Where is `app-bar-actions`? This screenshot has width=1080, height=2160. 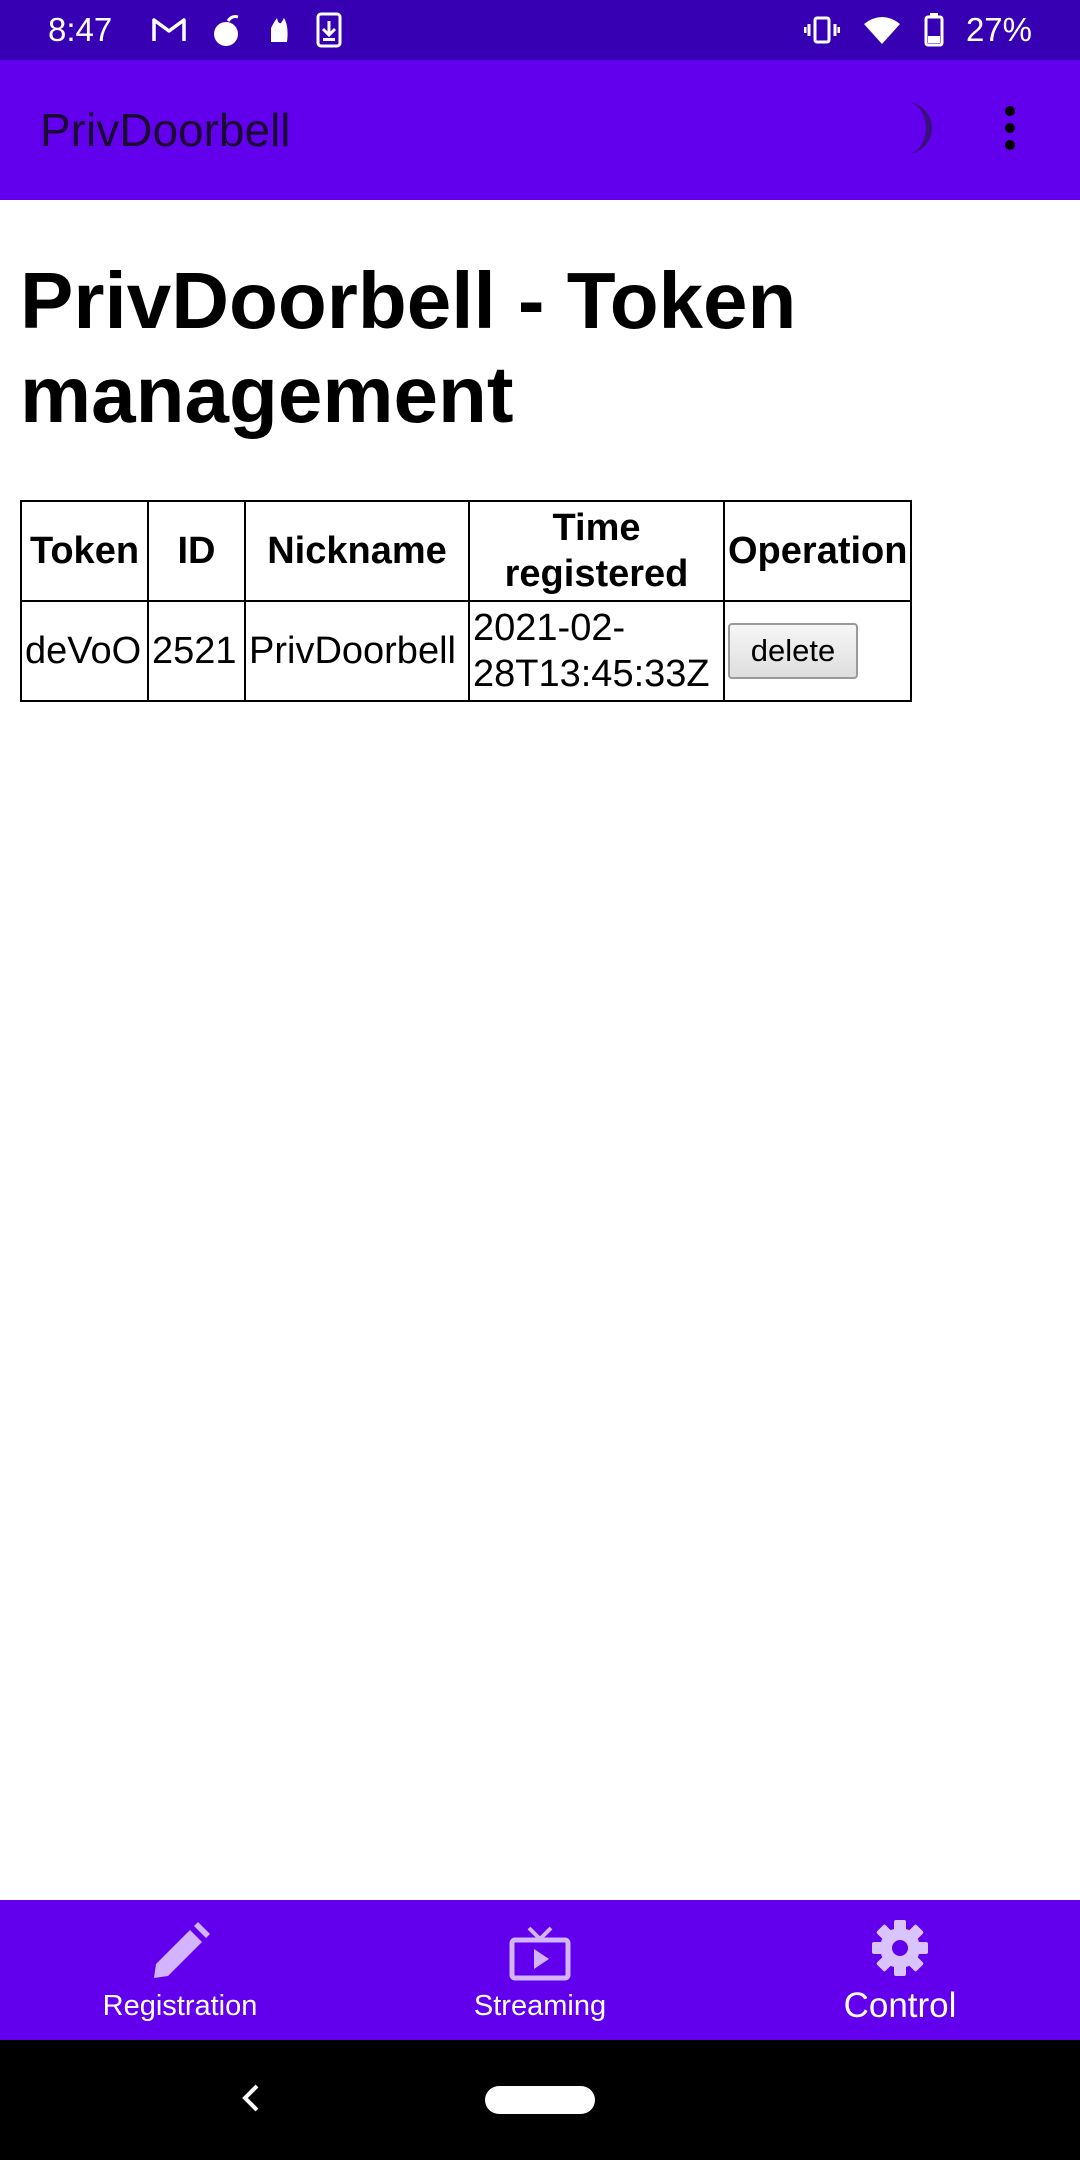 app-bar-actions is located at coordinates (960, 130).